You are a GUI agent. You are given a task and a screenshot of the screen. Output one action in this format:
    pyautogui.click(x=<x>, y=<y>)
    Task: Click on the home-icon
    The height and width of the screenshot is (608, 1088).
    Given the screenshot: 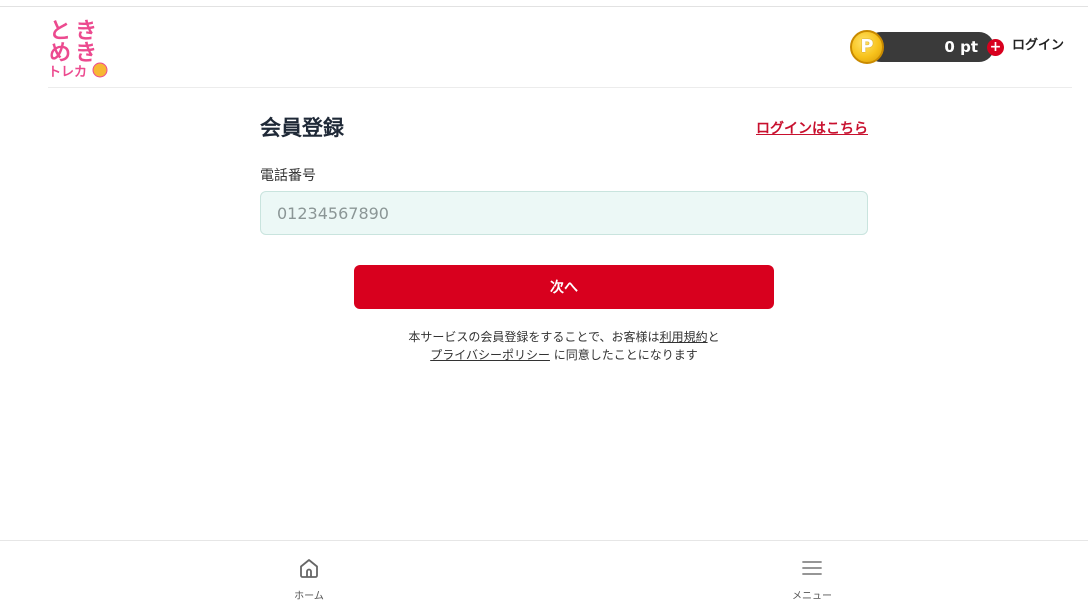 What is the action you would take?
    pyautogui.click(x=309, y=568)
    